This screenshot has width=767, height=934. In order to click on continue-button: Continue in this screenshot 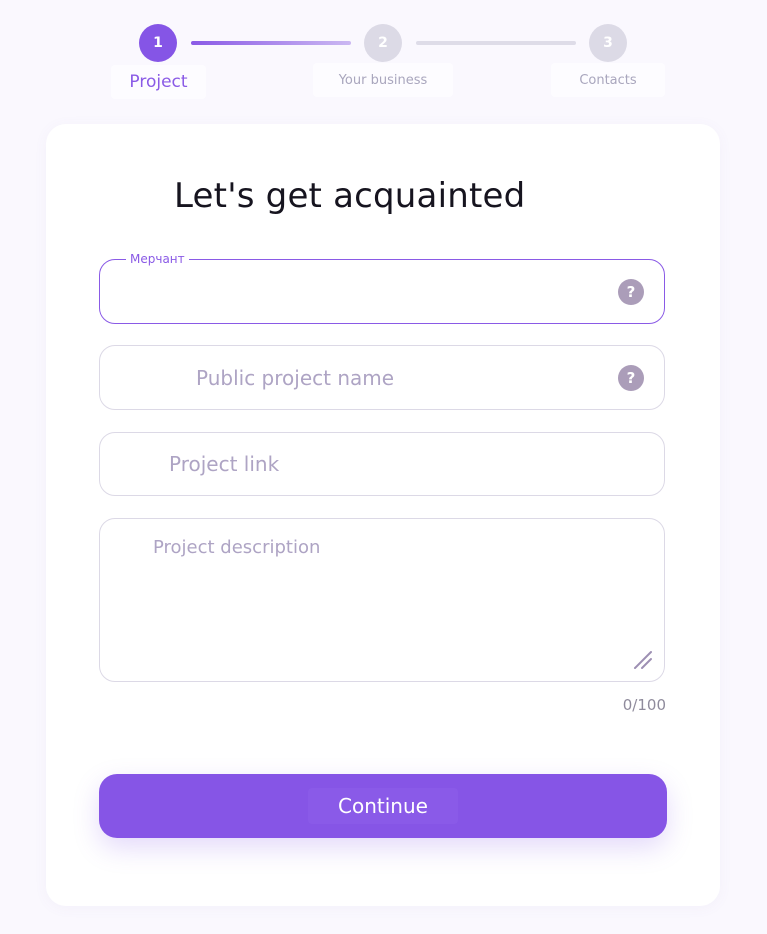, I will do `click(383, 806)`.